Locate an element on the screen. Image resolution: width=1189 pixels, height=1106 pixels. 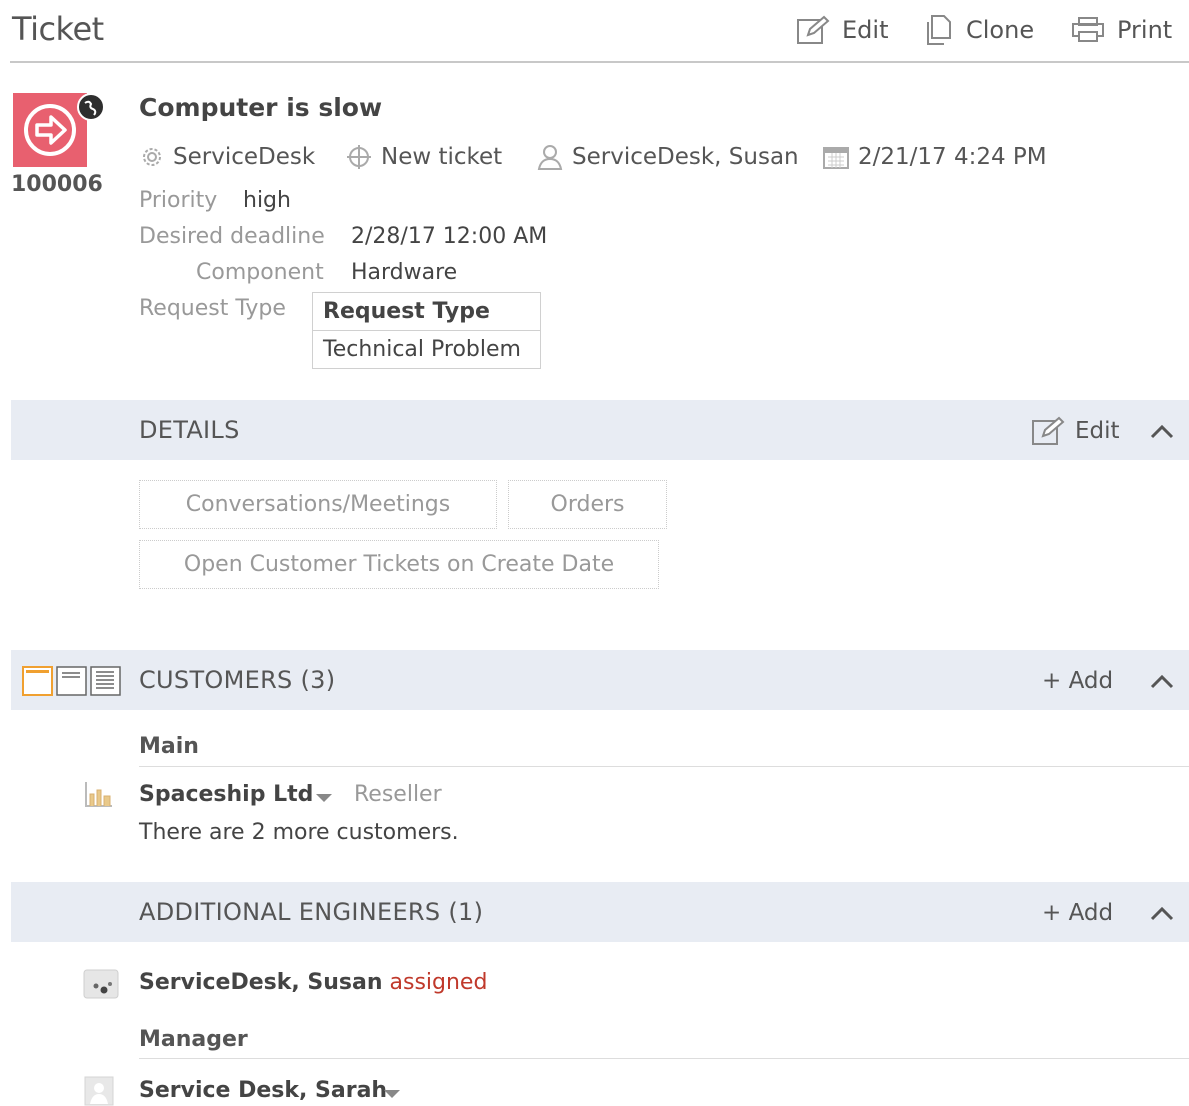
engineer-avatar-icon is located at coordinates (101, 984).